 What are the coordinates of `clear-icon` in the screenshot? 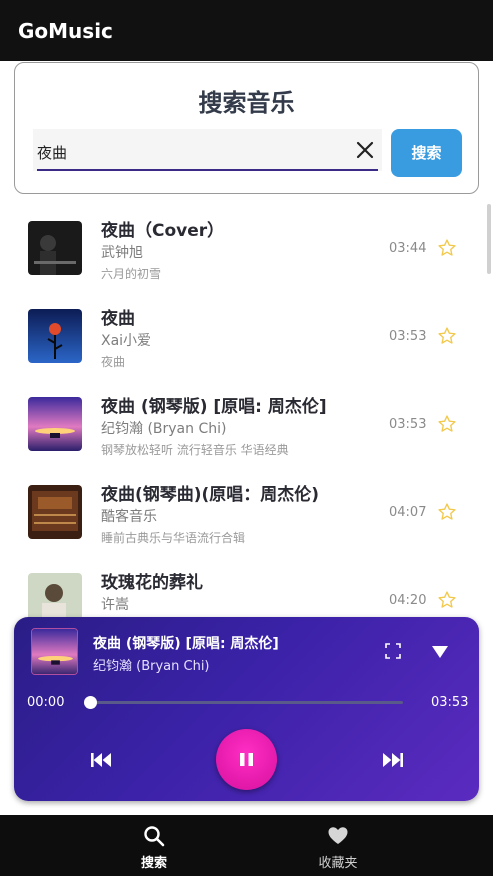 It's located at (365, 150).